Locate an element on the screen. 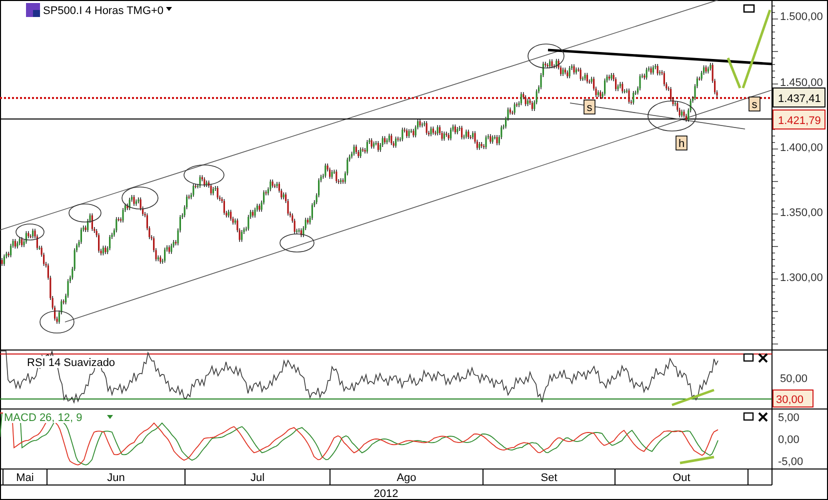 Image resolution: width=828 pixels, height=500 pixels. month-label: Out is located at coordinates (681, 478).